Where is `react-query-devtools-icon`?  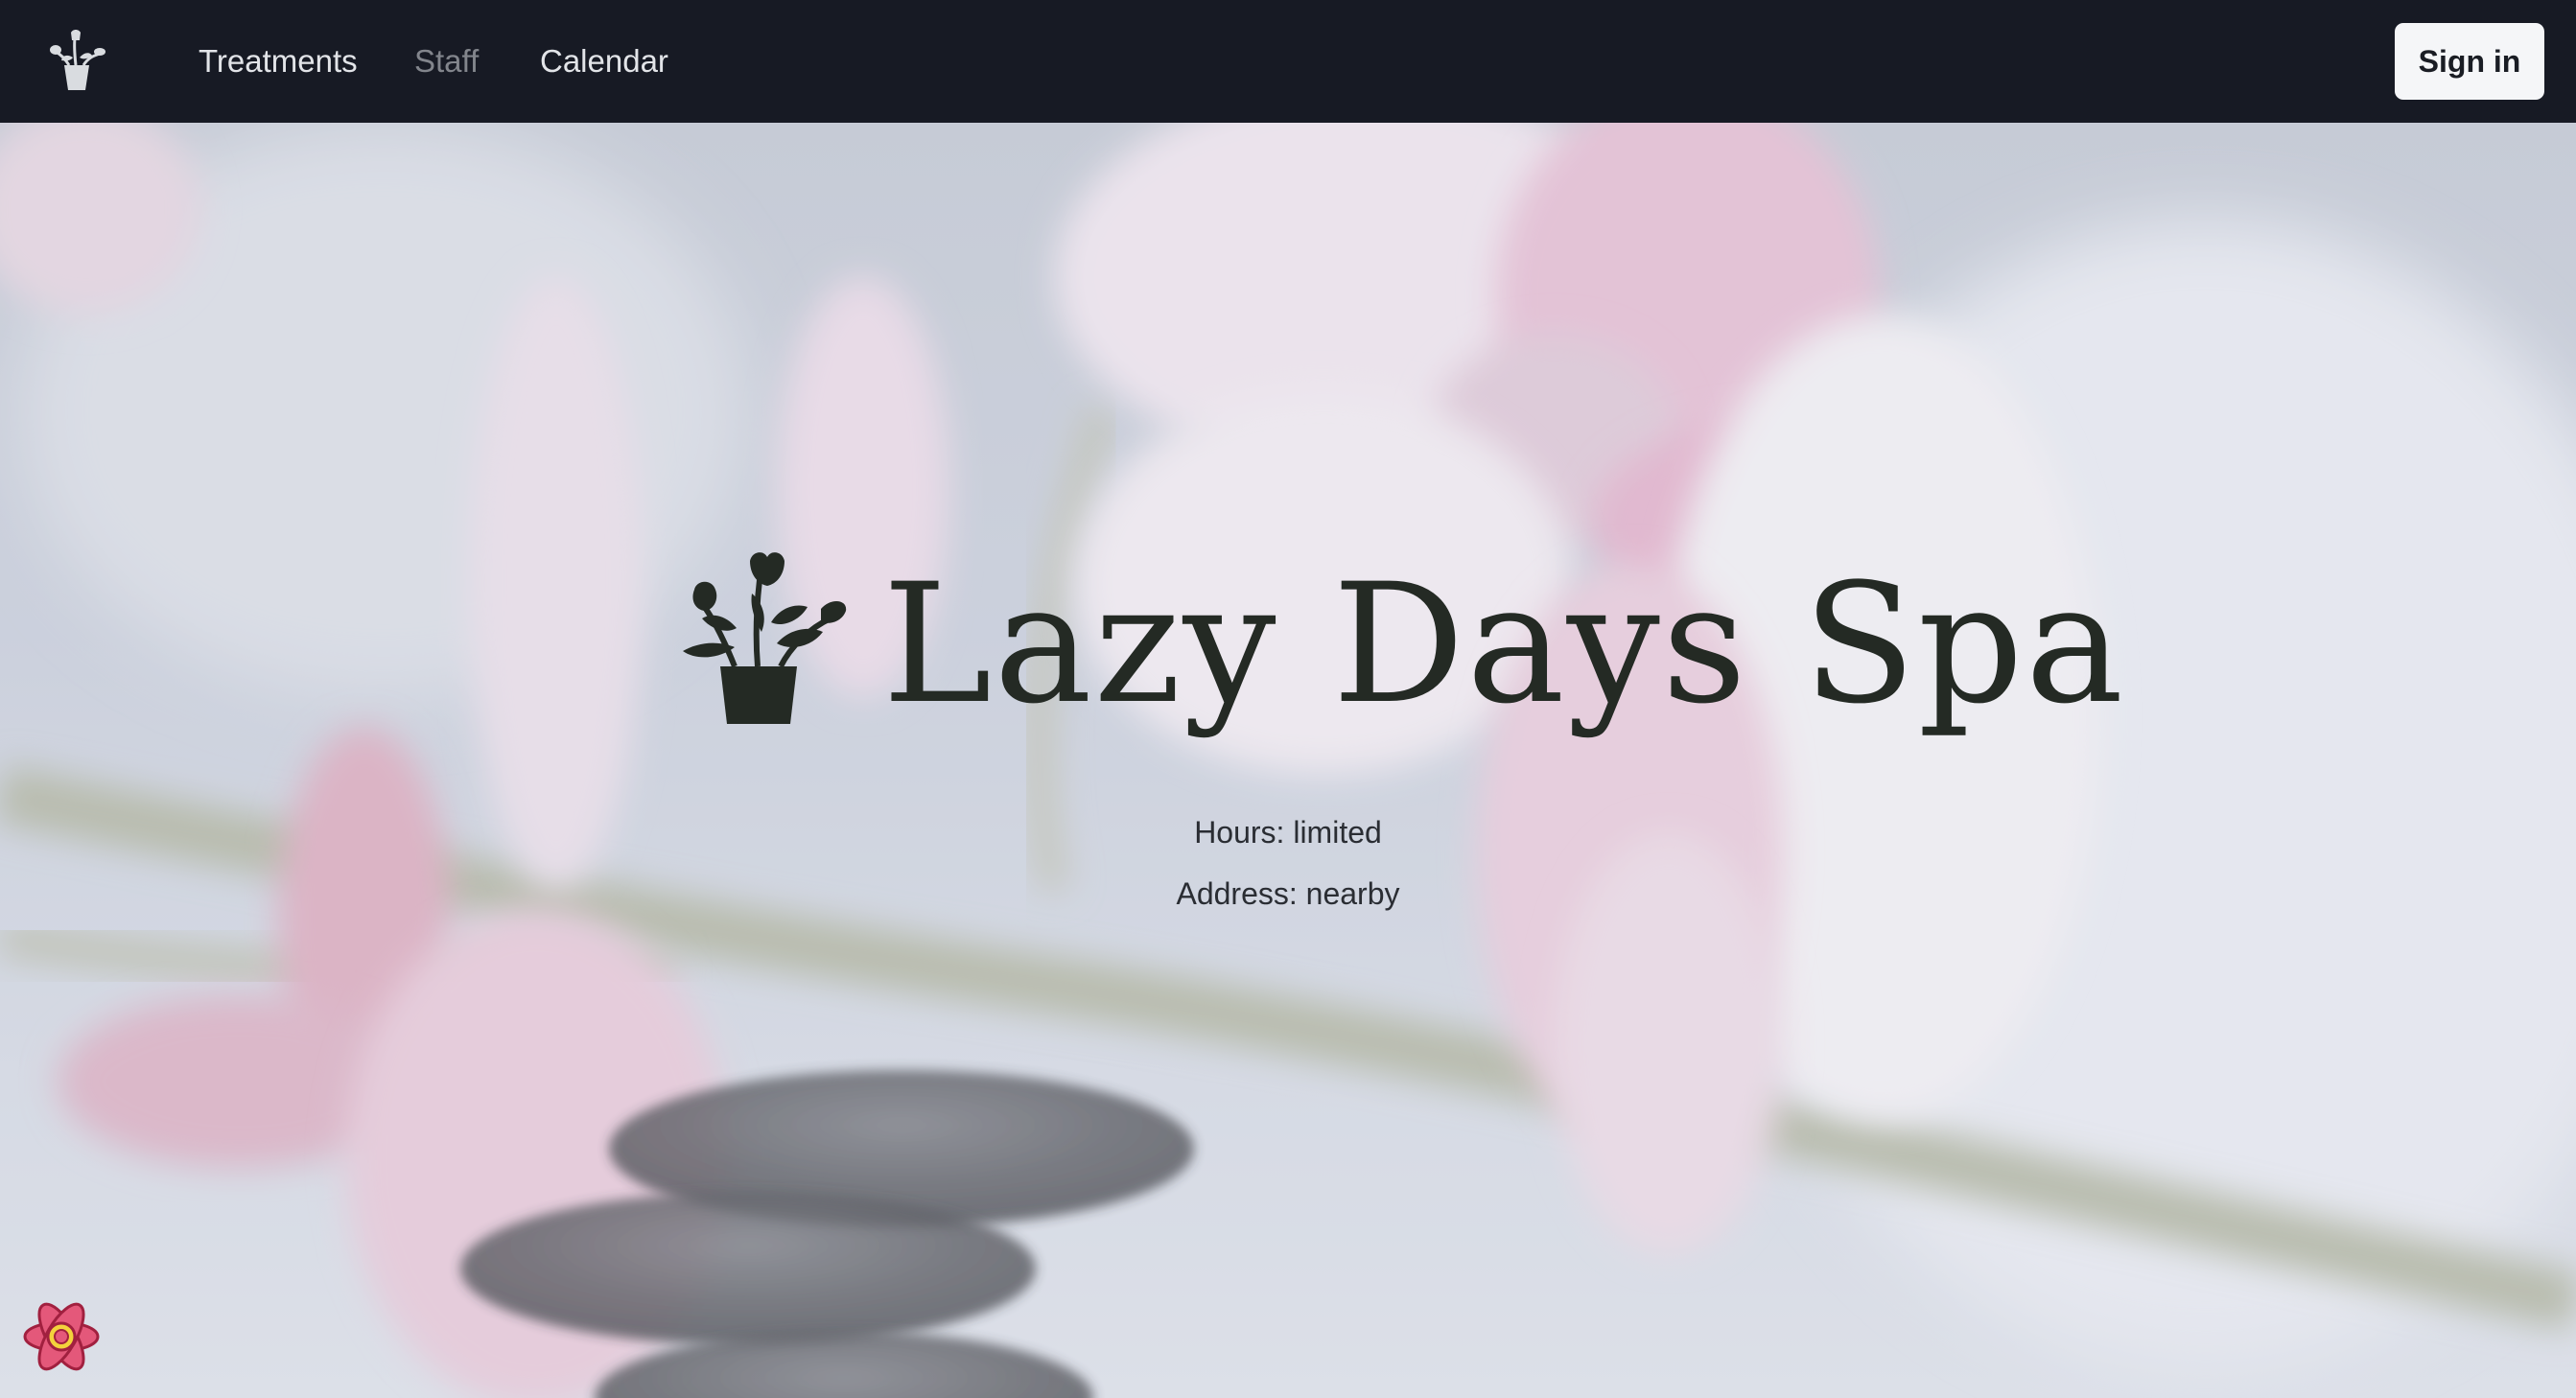 react-query-devtools-icon is located at coordinates (61, 1336).